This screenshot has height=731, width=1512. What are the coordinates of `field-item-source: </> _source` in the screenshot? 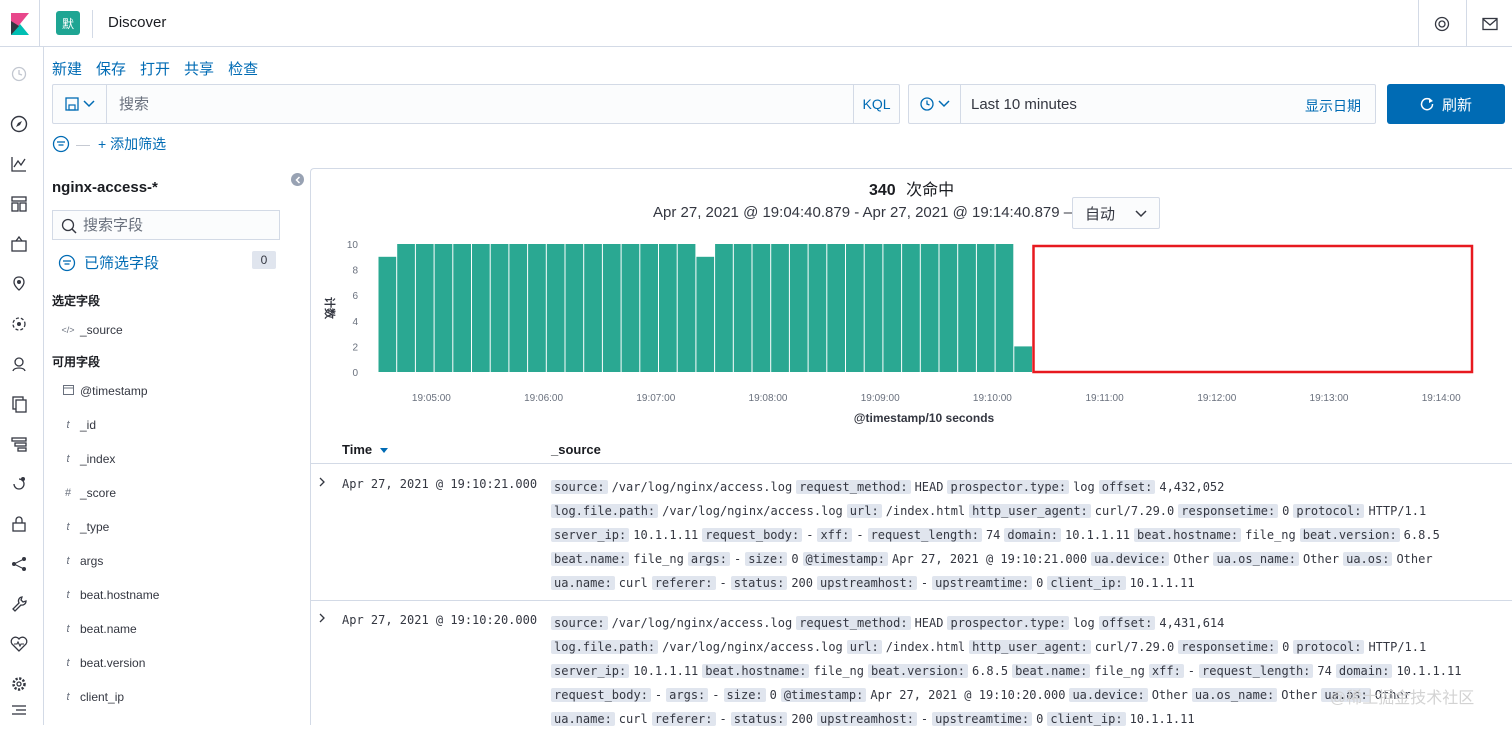 It's located at (90, 330).